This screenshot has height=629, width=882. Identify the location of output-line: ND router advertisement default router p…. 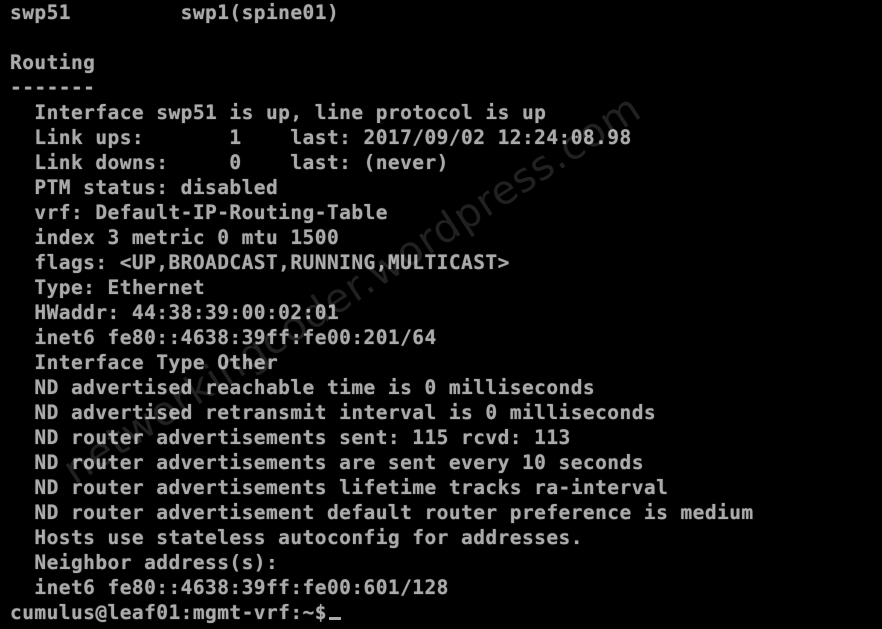
(382, 512).